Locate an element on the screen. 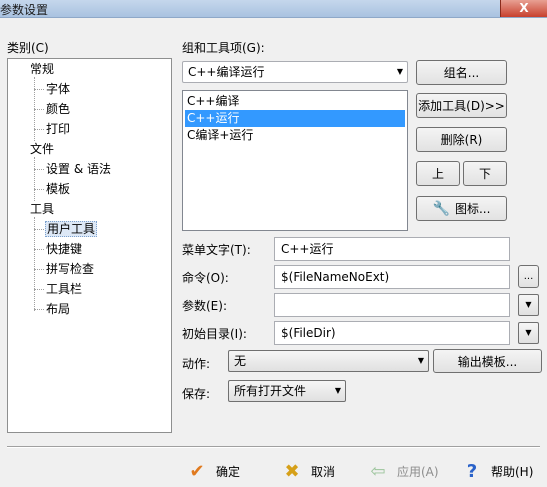 Image resolution: width=547 pixels, height=487 pixels. menu-text-input: C++运行 is located at coordinates (392, 249).